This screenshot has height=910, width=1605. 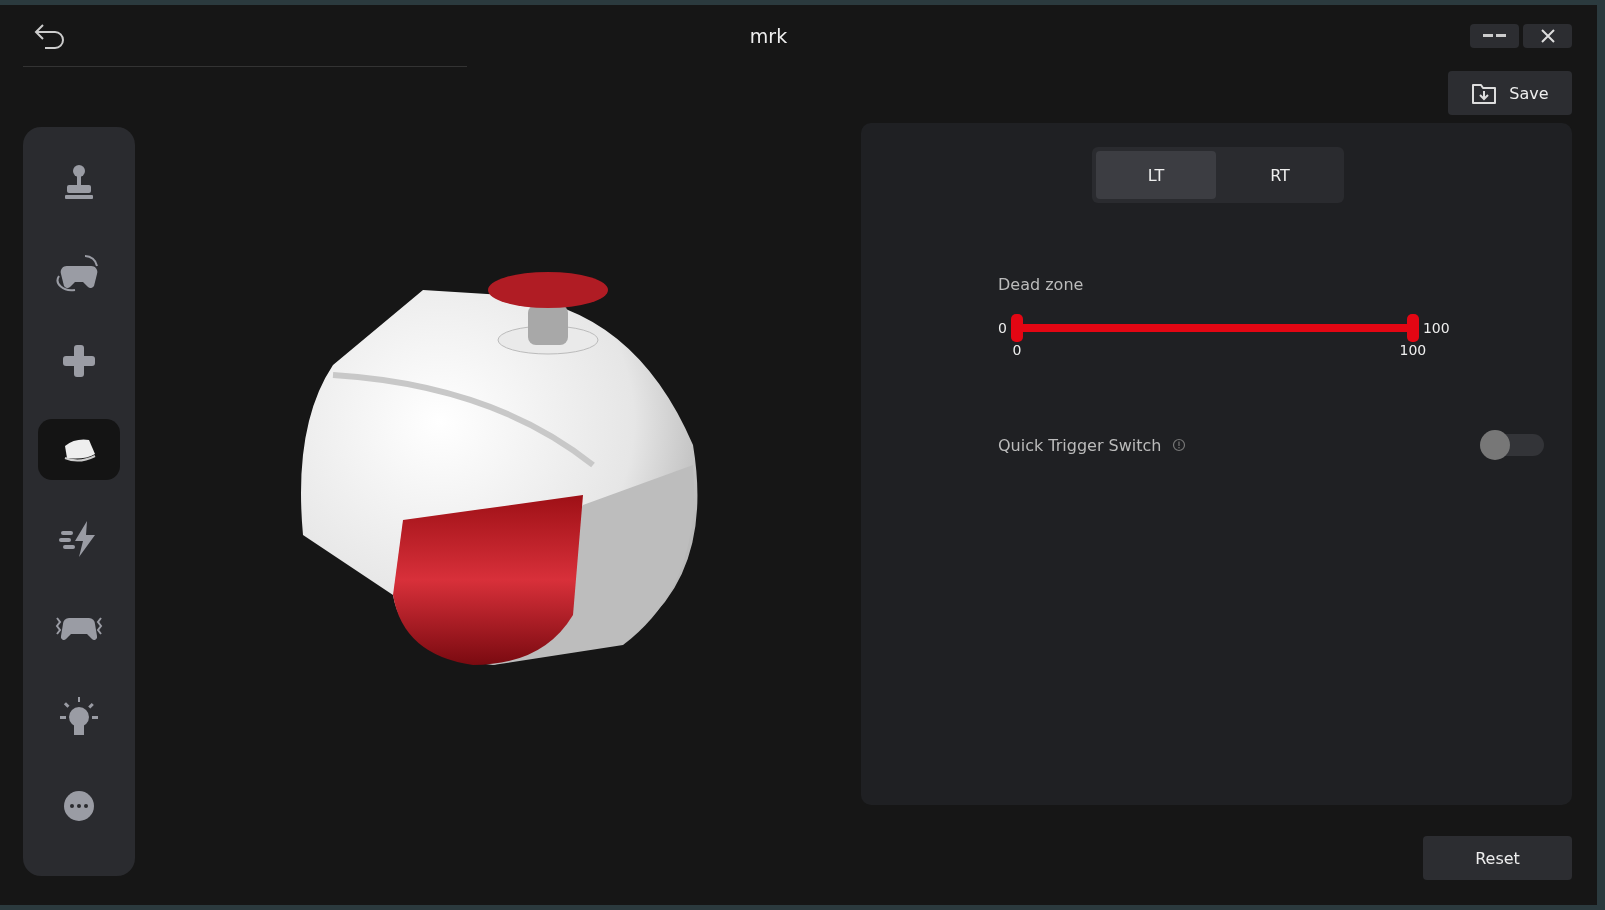 What do you see at coordinates (1436, 328) in the screenshot?
I see `slider-max-label: 100` at bounding box center [1436, 328].